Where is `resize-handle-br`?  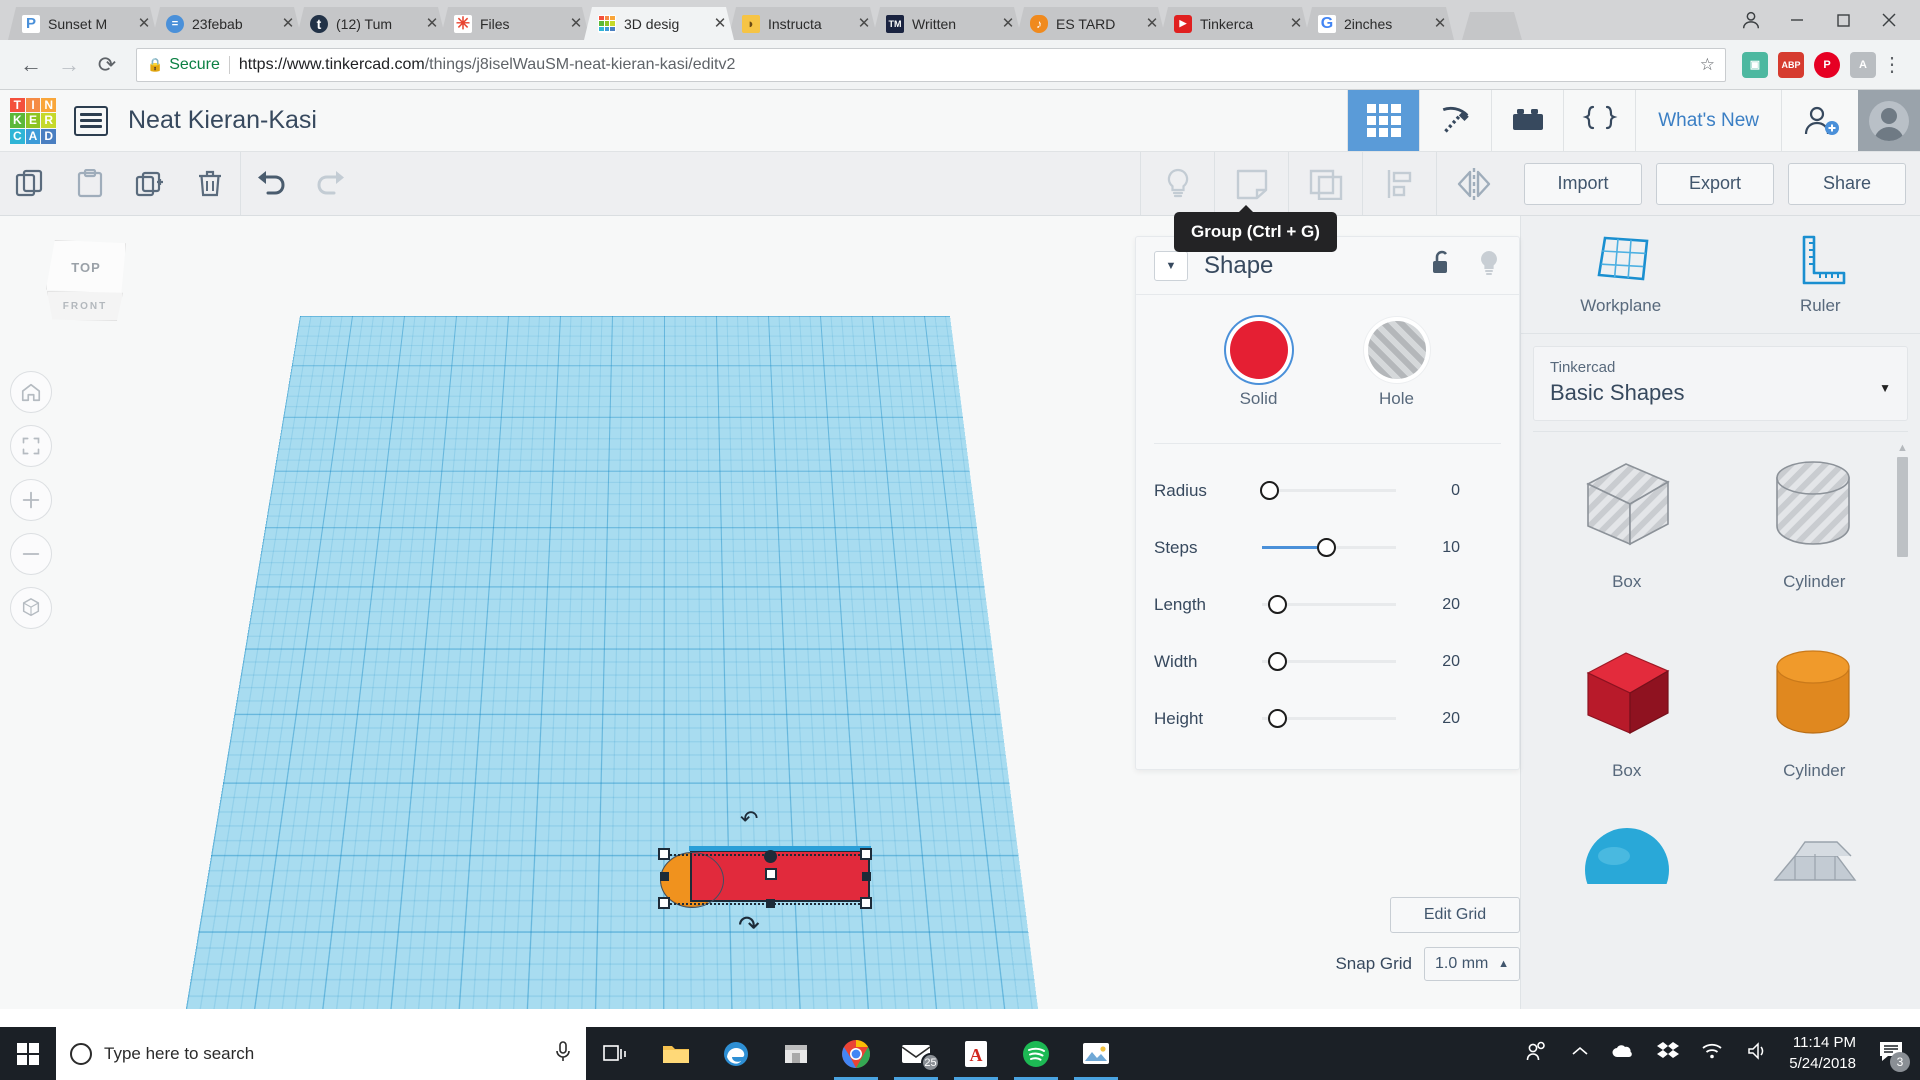
resize-handle-br is located at coordinates (866, 903).